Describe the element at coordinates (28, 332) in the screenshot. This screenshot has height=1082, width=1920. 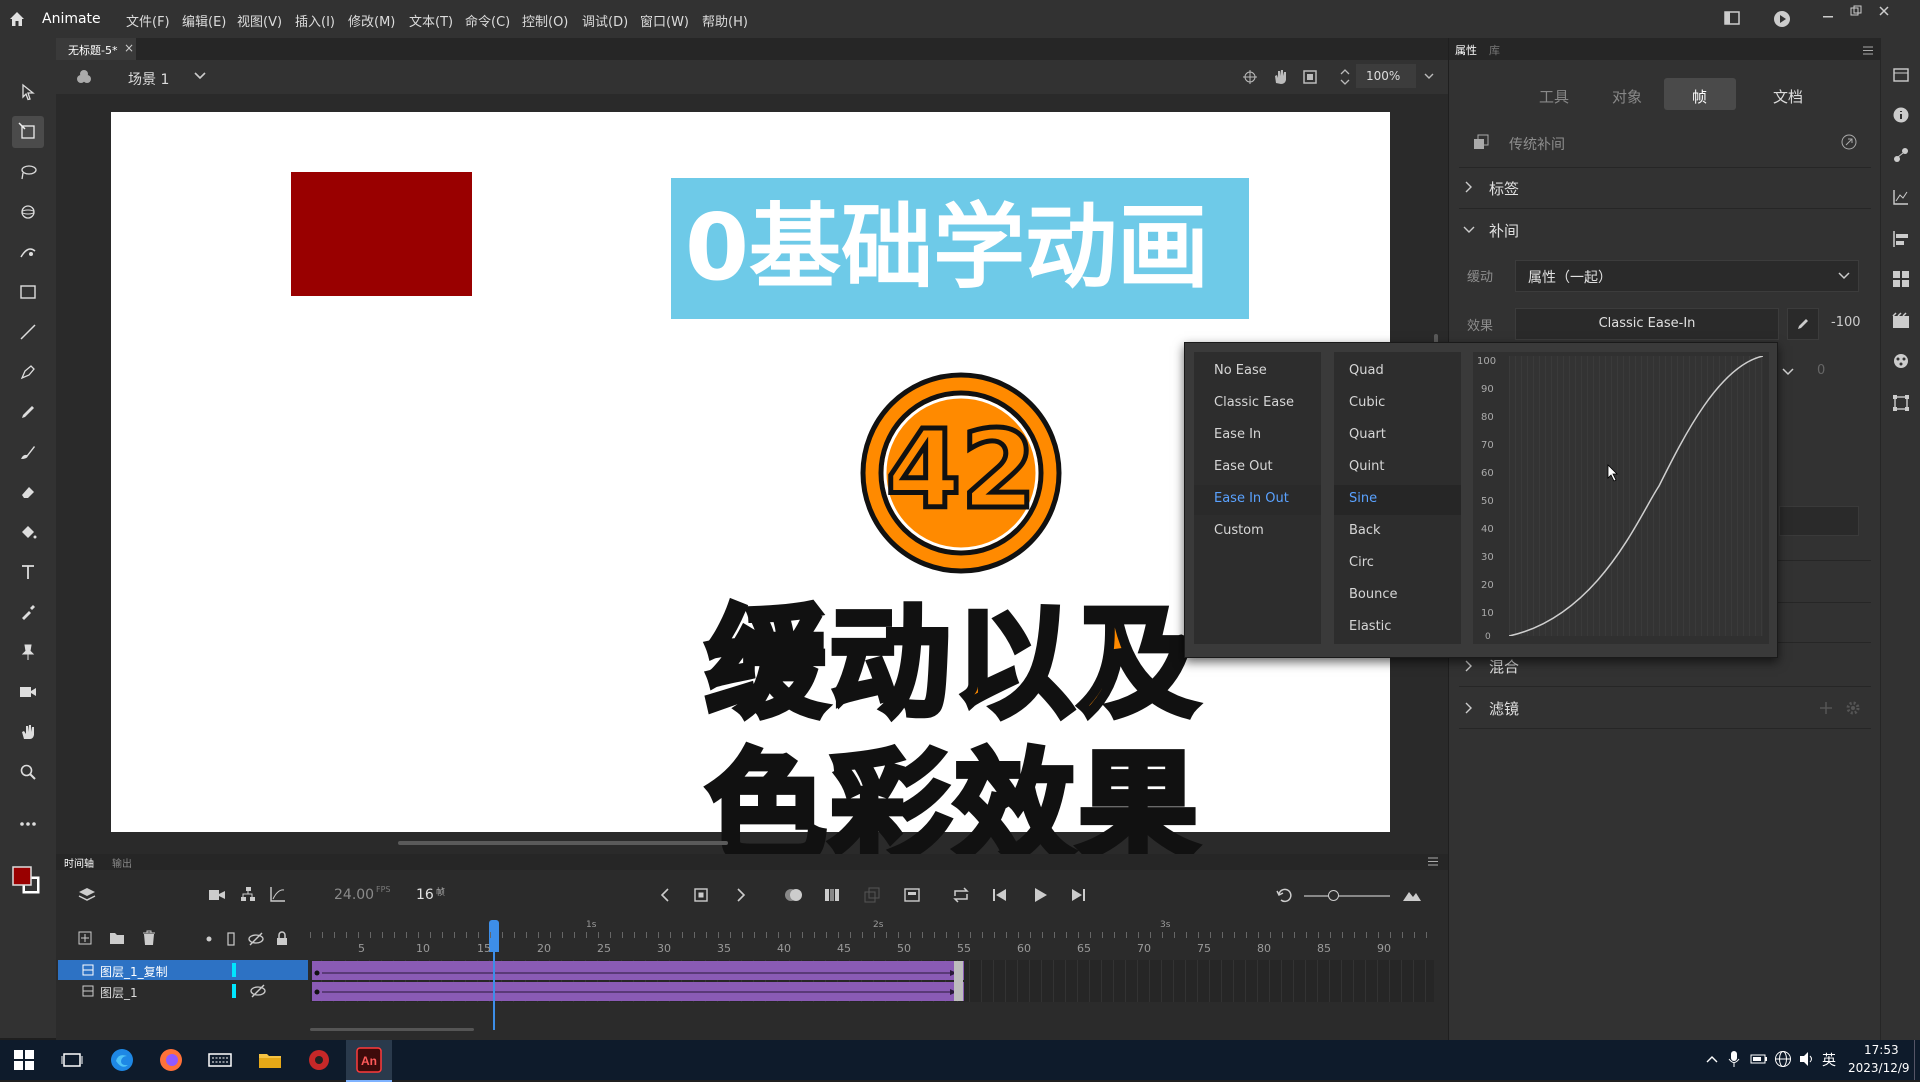
I see `line-tool-icon` at that location.